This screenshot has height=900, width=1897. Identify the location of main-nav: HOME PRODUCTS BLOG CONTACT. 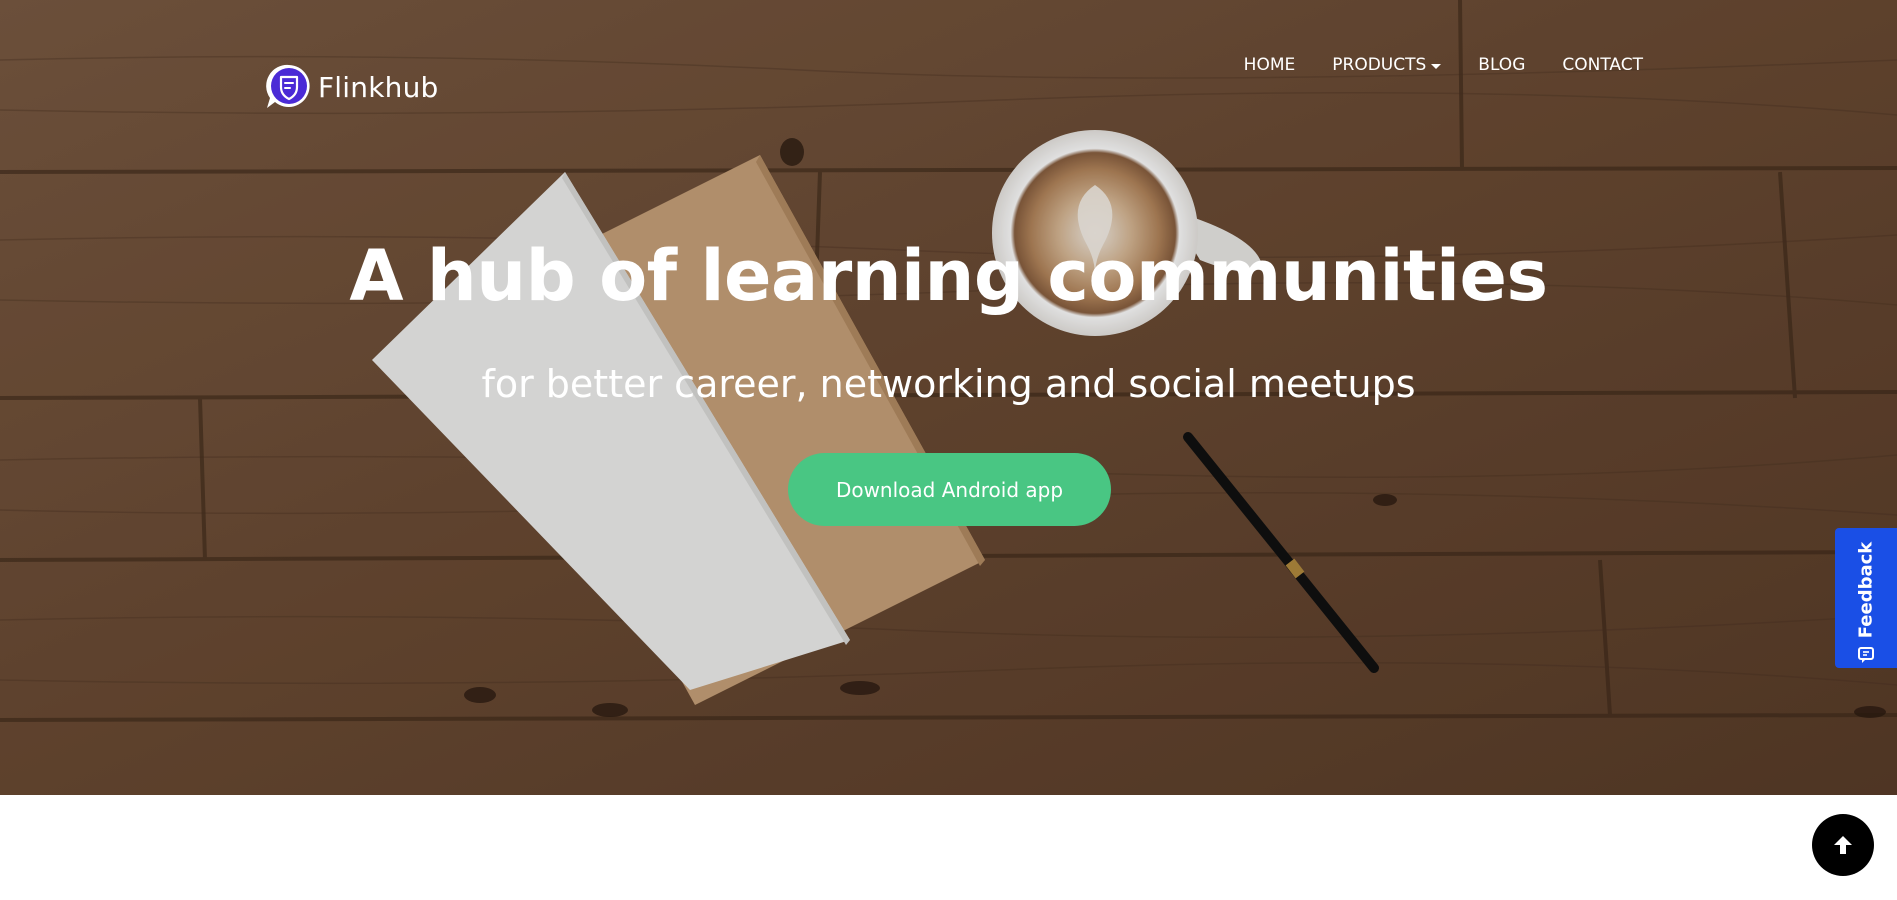
(1443, 65).